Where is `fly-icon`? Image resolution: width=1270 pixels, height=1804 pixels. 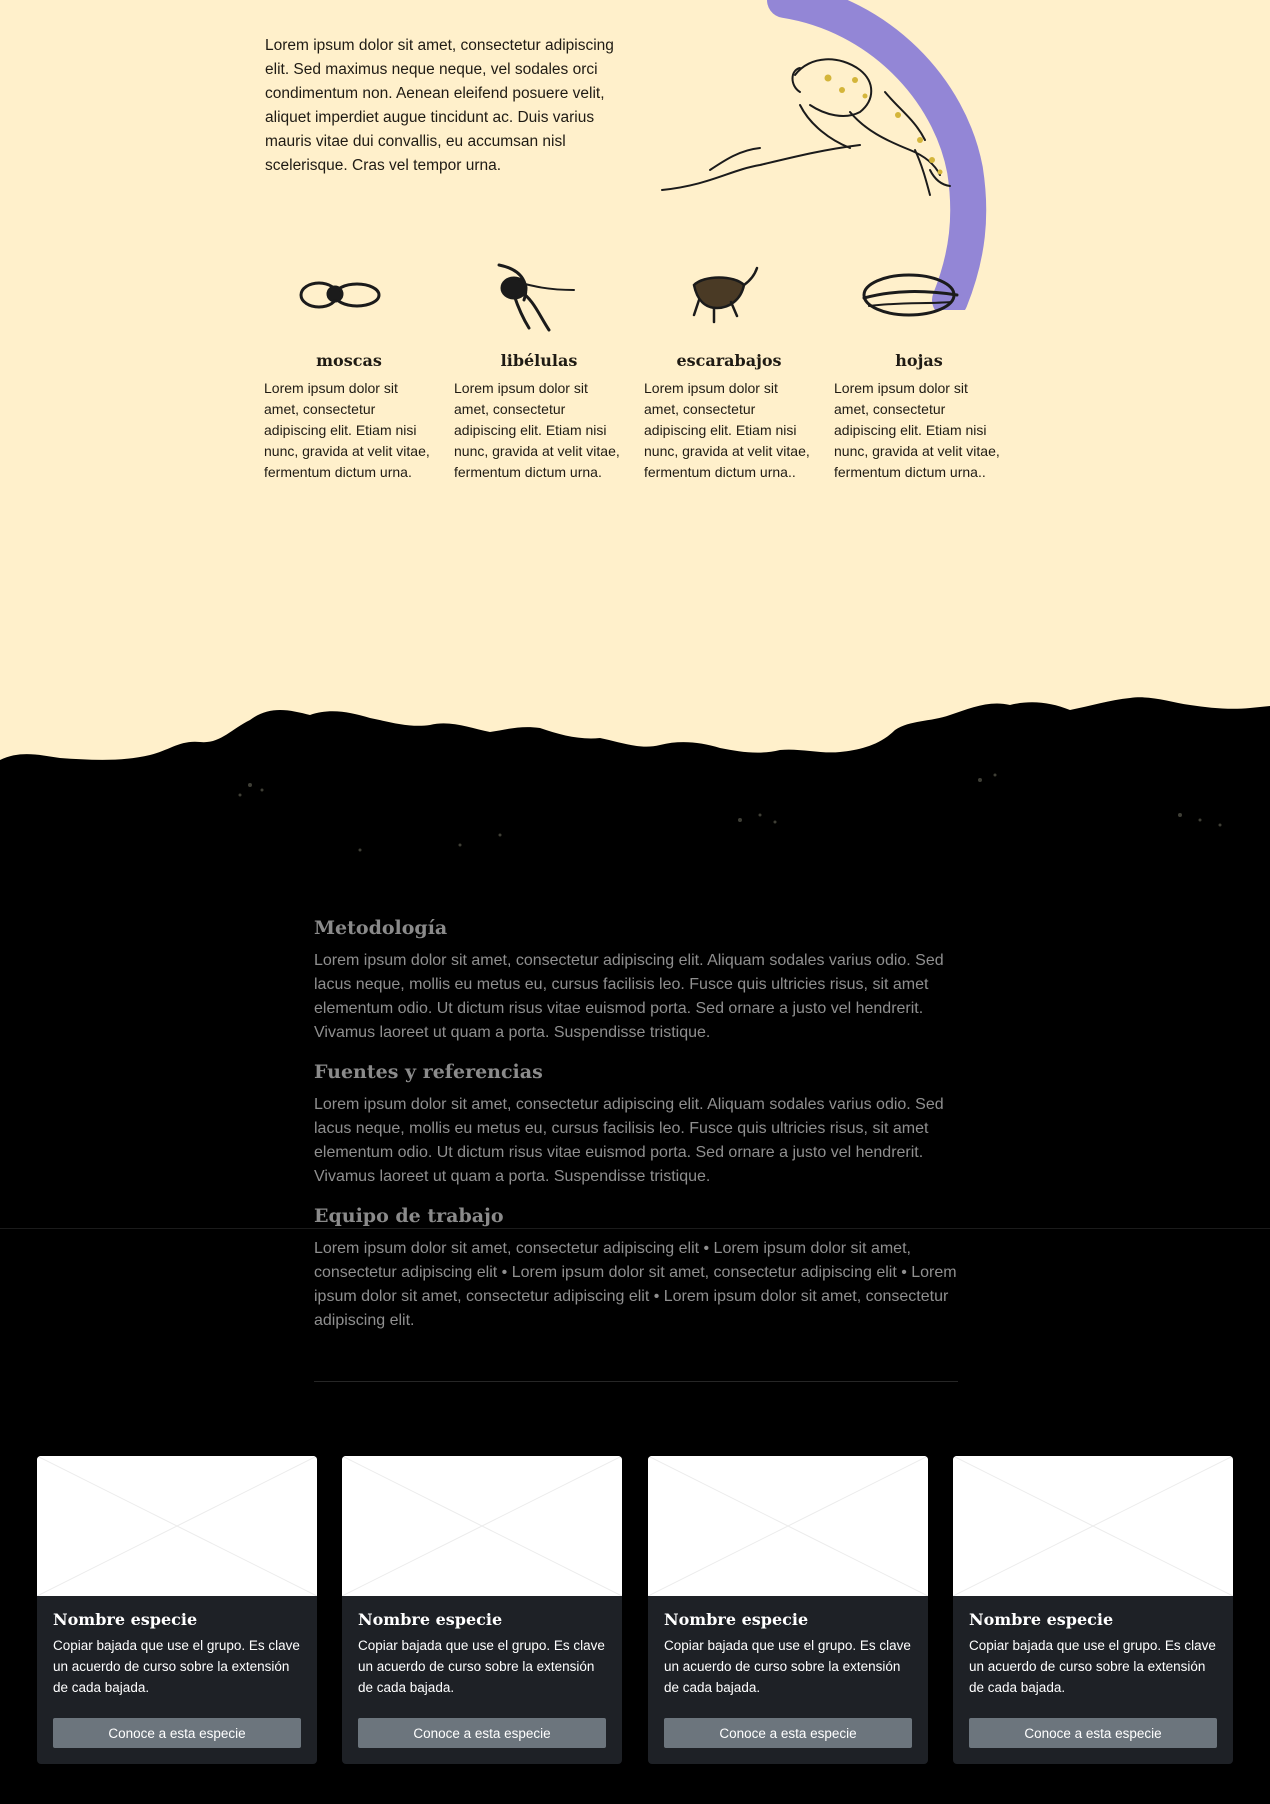
fly-icon is located at coordinates (340, 295).